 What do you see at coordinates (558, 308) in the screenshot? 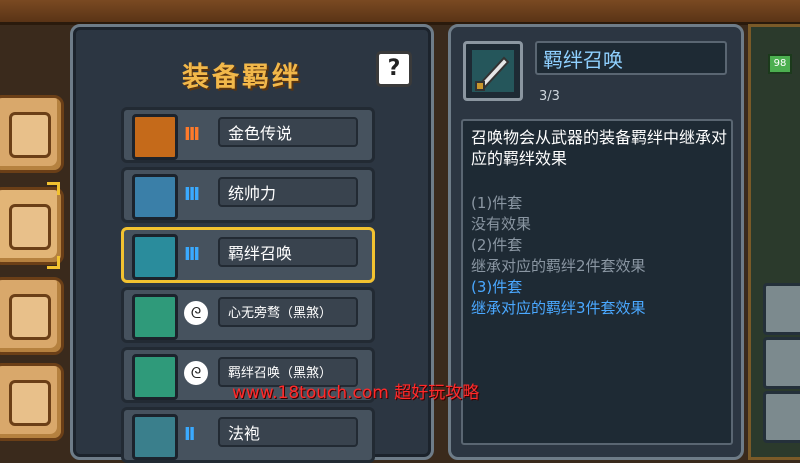
I see `tier-line: 继承对应的羁绊3件套效果` at bounding box center [558, 308].